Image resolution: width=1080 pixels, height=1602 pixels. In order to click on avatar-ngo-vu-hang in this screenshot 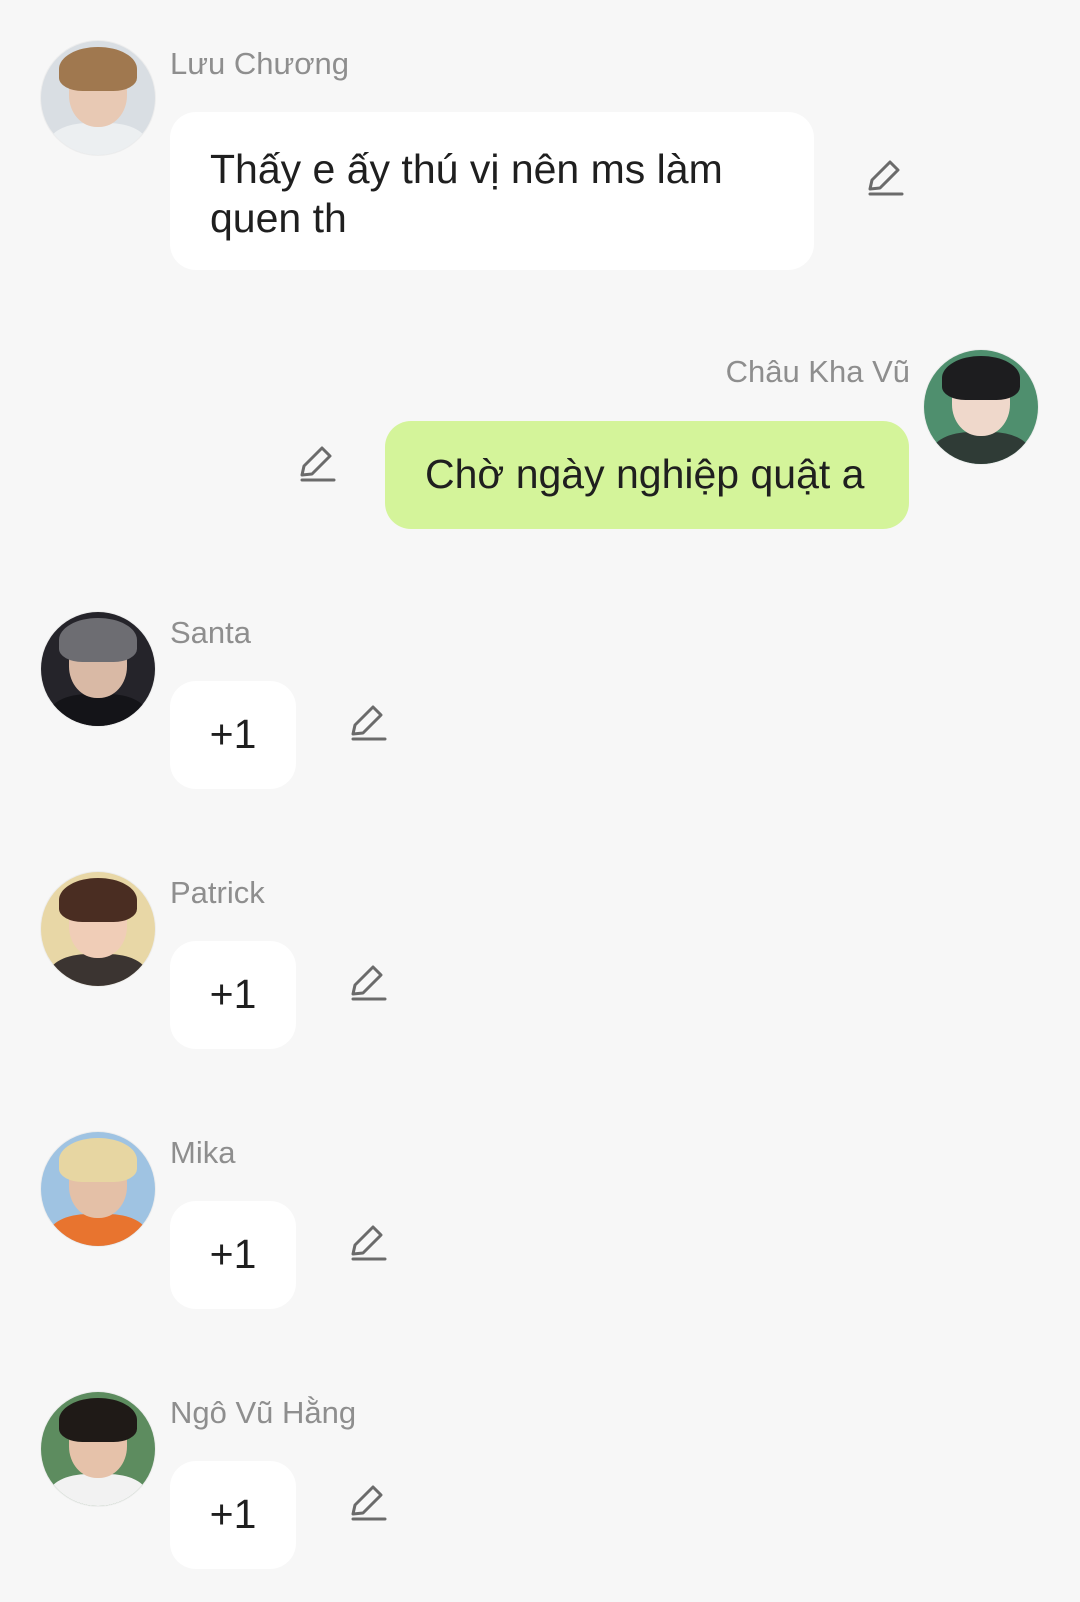, I will do `click(98, 1449)`.